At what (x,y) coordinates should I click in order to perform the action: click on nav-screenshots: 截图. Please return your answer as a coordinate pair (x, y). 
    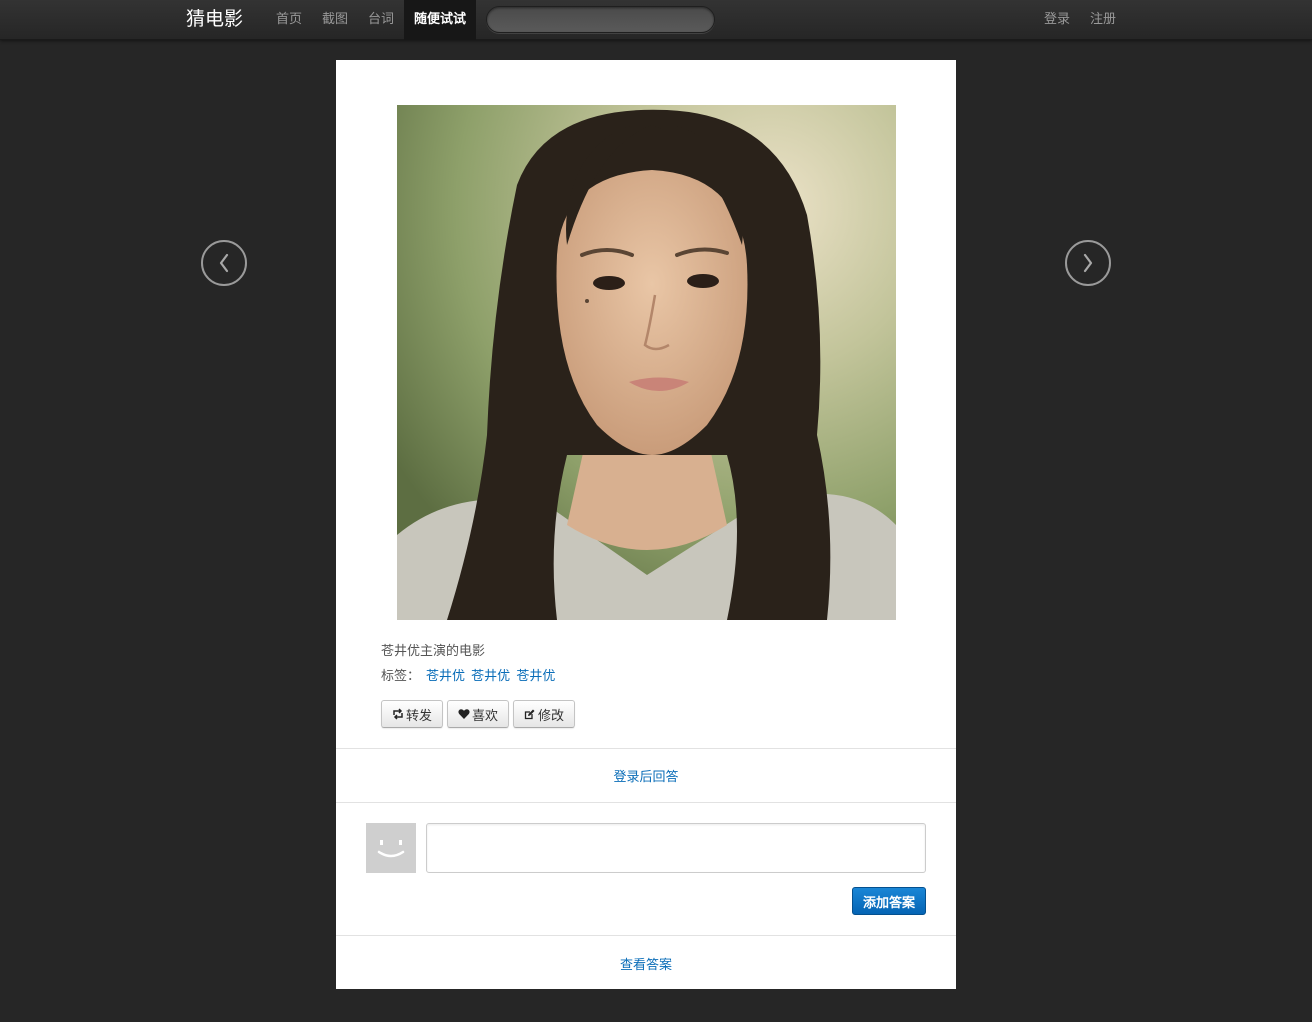
    Looking at the image, I should click on (335, 20).